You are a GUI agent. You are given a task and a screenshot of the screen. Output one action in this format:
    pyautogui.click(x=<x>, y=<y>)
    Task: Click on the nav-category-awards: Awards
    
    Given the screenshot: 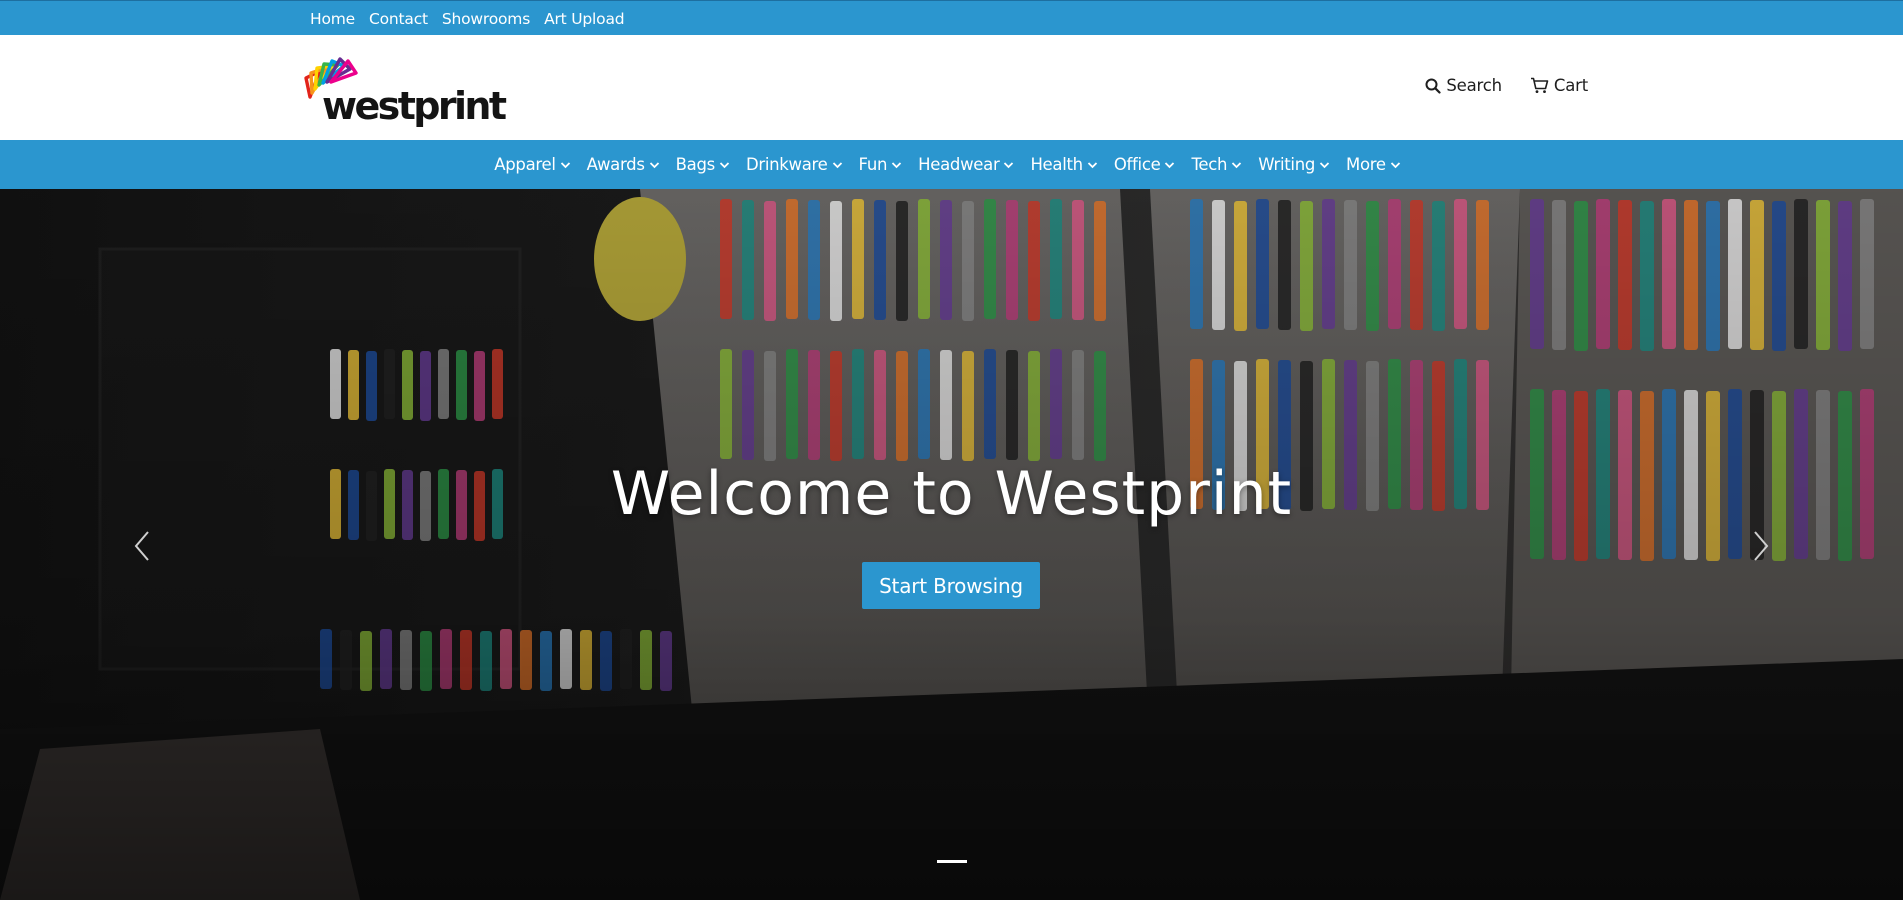 What is the action you would take?
    pyautogui.click(x=623, y=164)
    